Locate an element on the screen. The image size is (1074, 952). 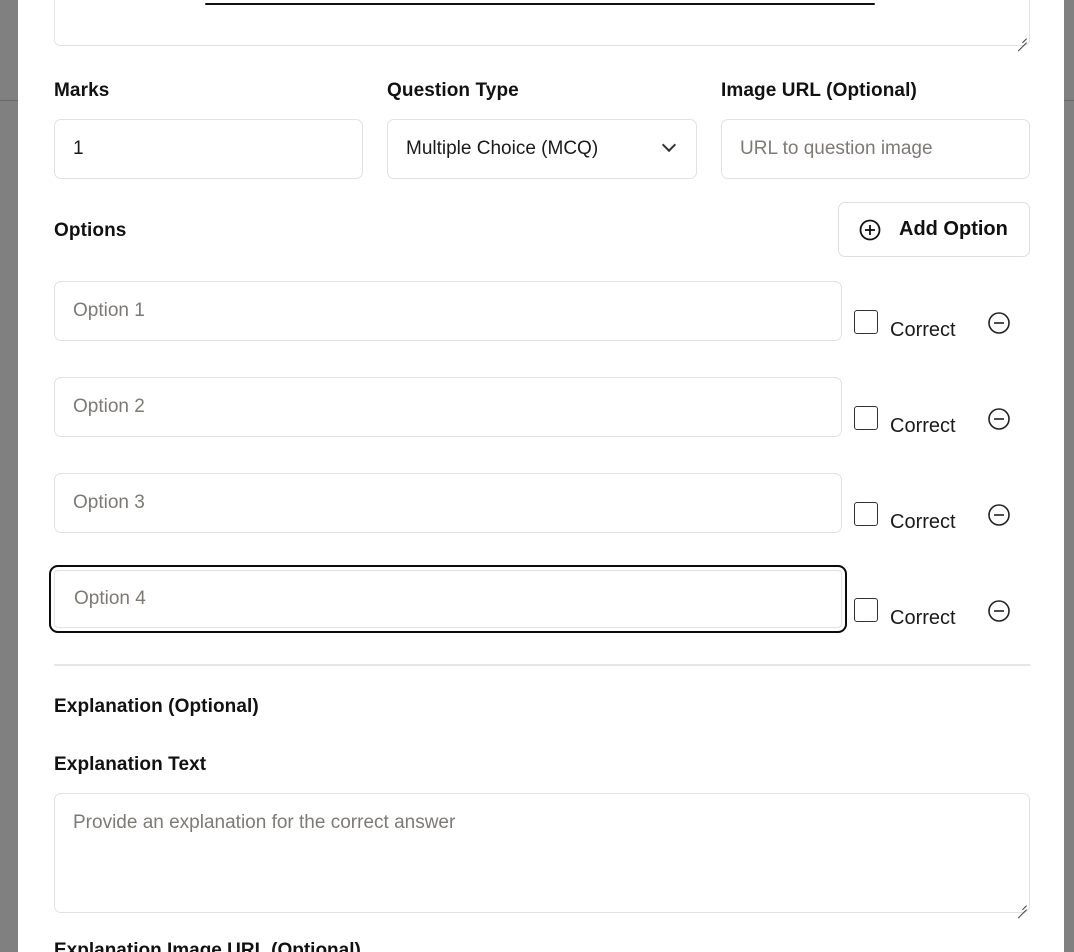
option-3-correct-label: Correct is located at coordinates (923, 522).